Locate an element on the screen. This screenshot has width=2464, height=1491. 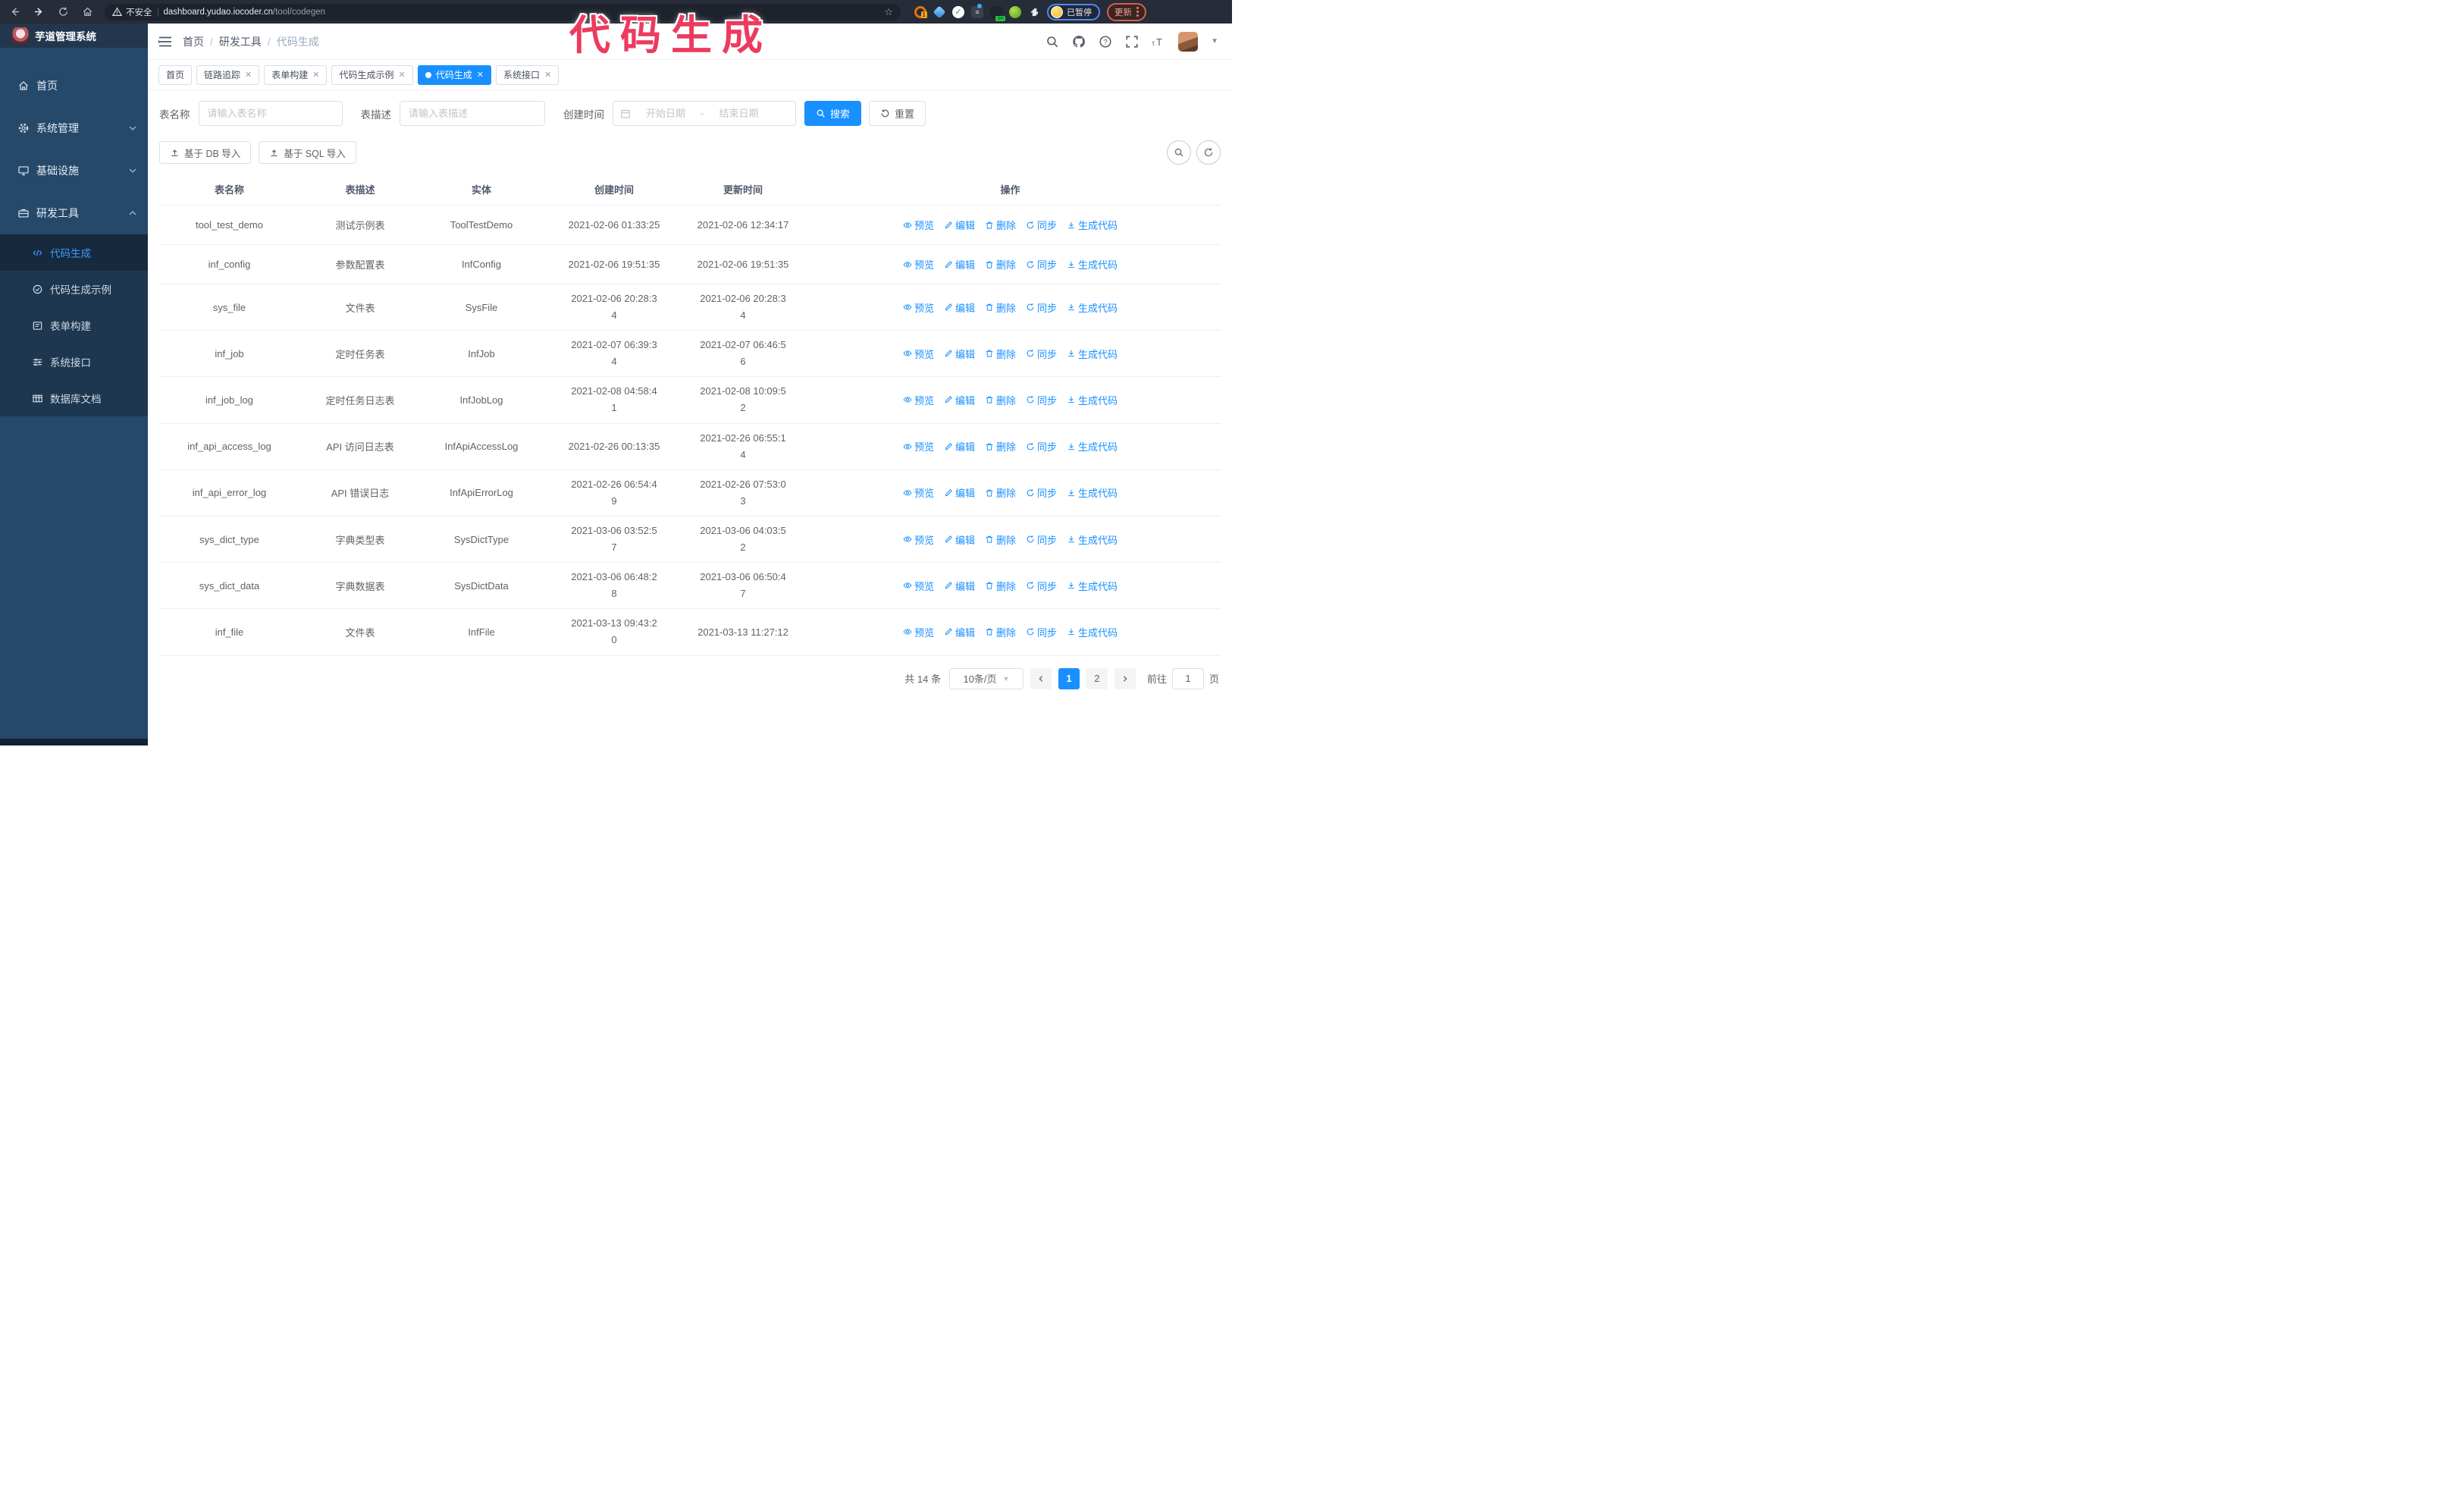
browser-reload-icon is located at coordinates (63, 12).